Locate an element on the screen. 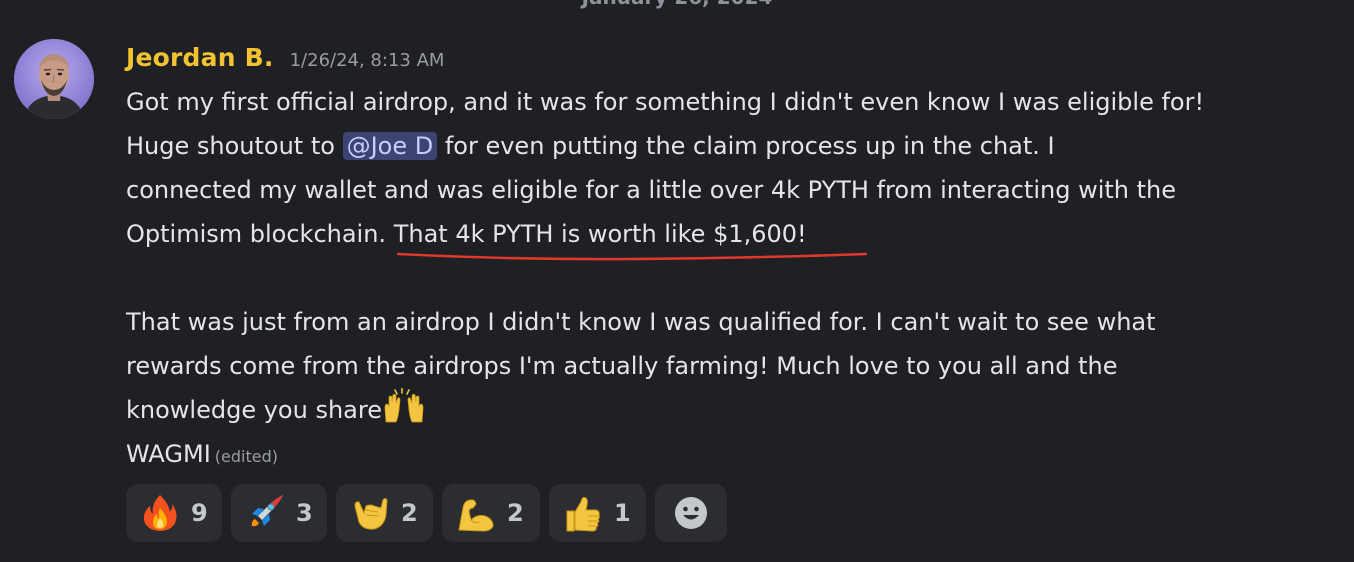 Image resolution: width=1354 pixels, height=562 pixels. user-mention: @Joe D is located at coordinates (390, 146).